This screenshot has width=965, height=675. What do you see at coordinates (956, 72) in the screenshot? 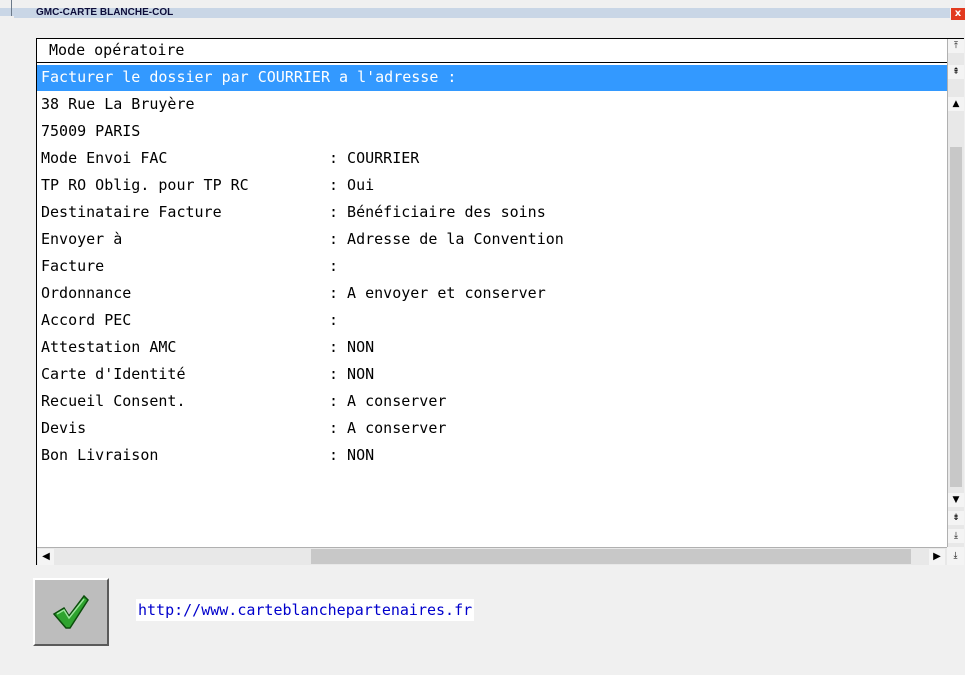
I see `scroll-page-up-icon: ⇞` at bounding box center [956, 72].